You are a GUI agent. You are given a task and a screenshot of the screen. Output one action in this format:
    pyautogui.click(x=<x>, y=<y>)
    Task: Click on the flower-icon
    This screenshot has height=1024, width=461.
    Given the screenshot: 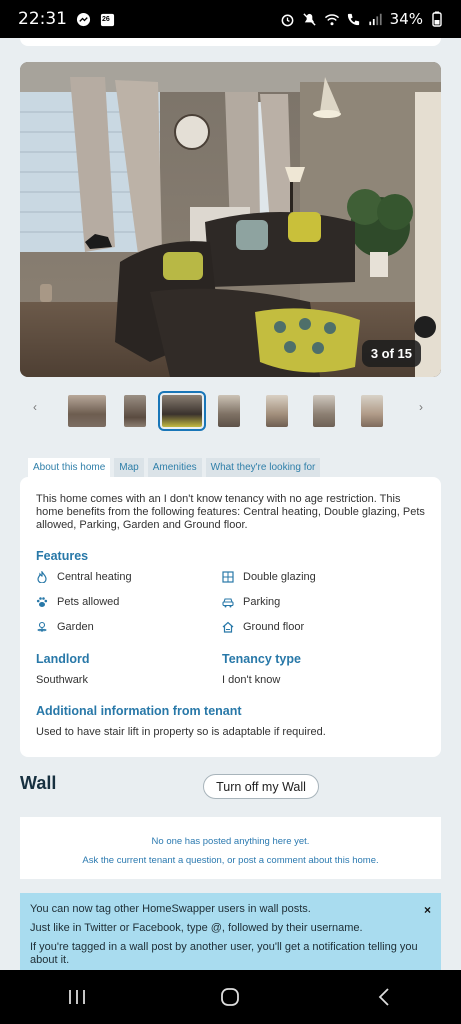 What is the action you would take?
    pyautogui.click(x=42, y=627)
    